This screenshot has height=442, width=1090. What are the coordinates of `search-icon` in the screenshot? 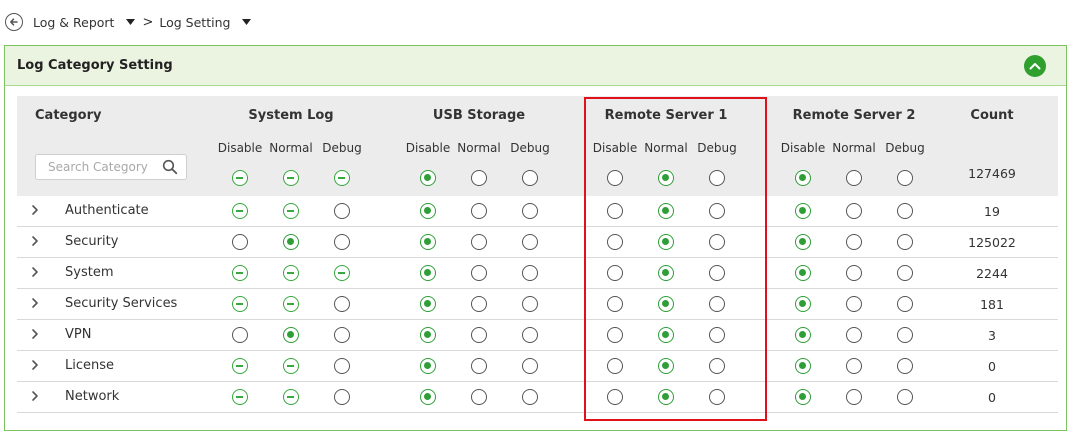 It's located at (170, 167).